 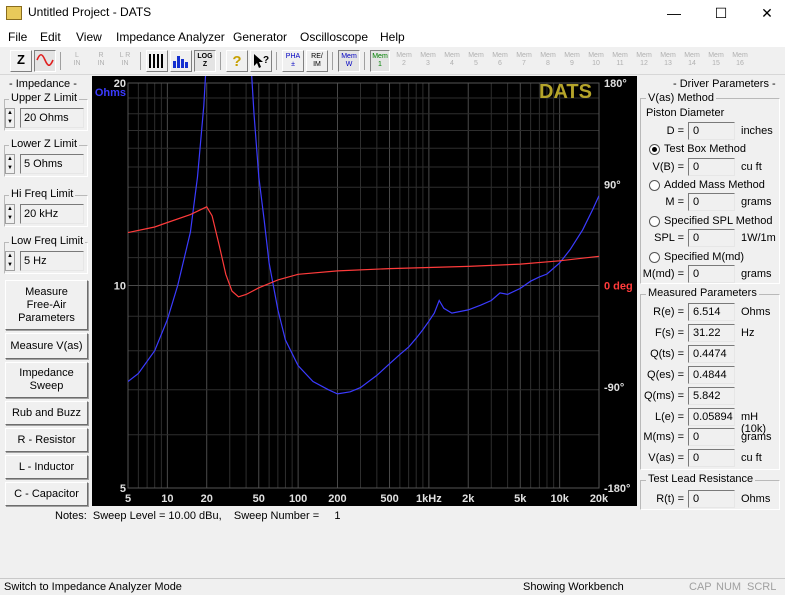 I want to click on memory-slot-button: Mem 4, so click(x=452, y=61).